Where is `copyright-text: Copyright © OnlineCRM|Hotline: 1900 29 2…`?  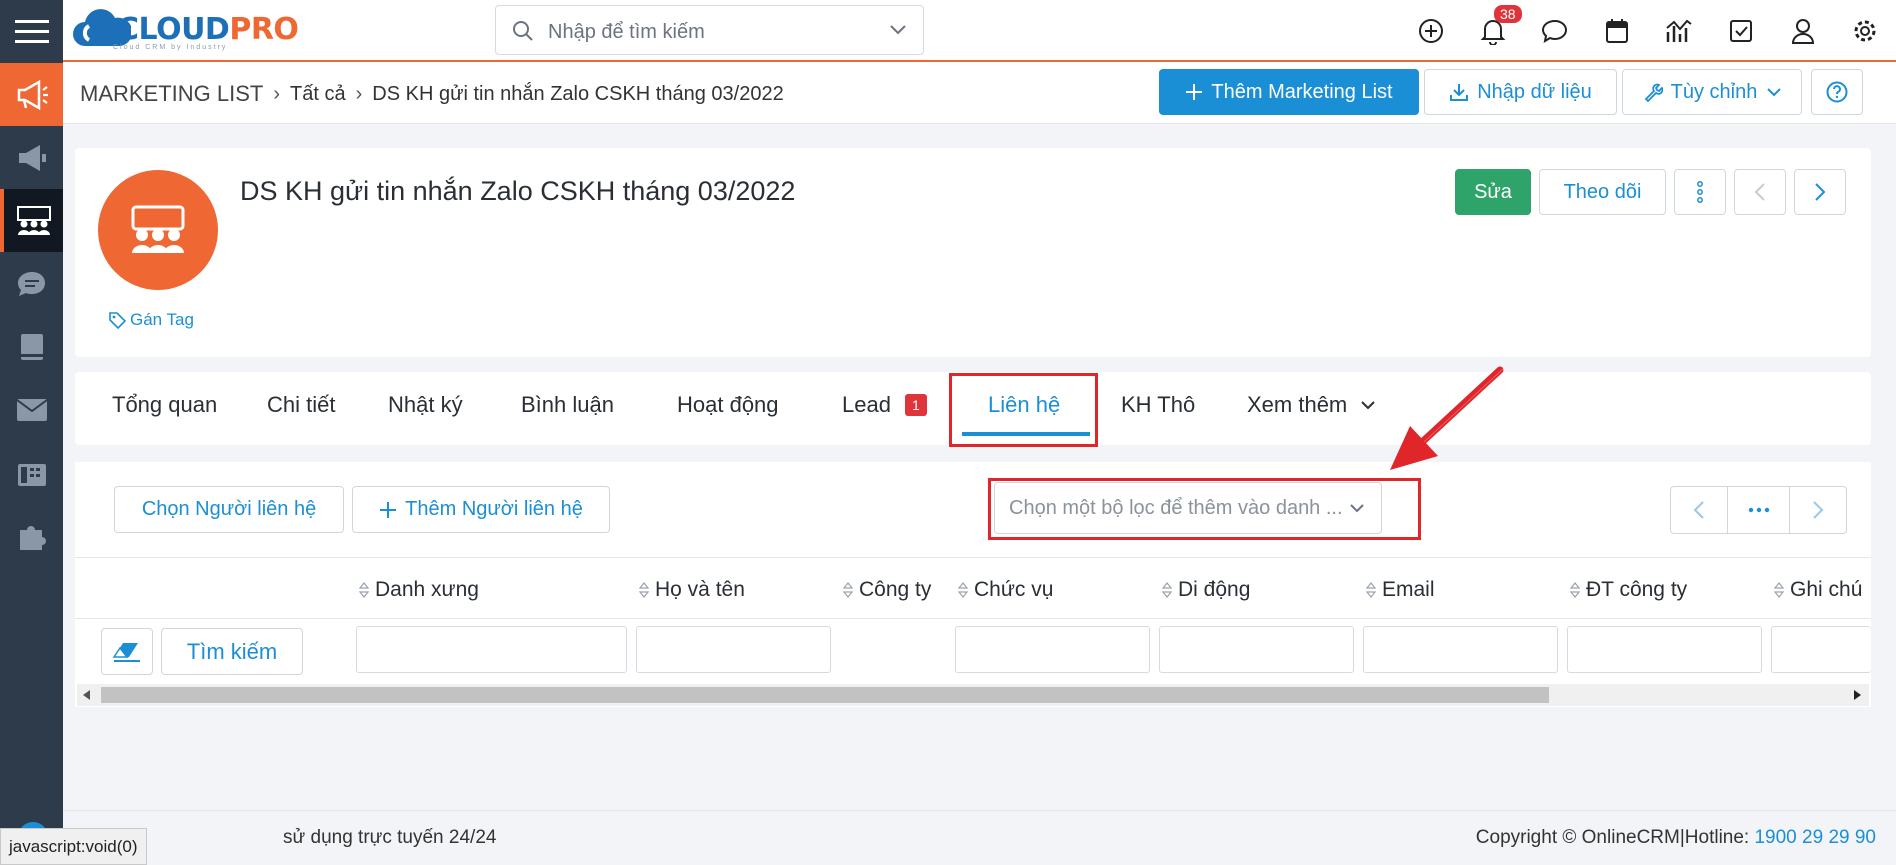
copyright-text: Copyright © OnlineCRM|Hotline: 1900 29 2… is located at coordinates (1676, 838).